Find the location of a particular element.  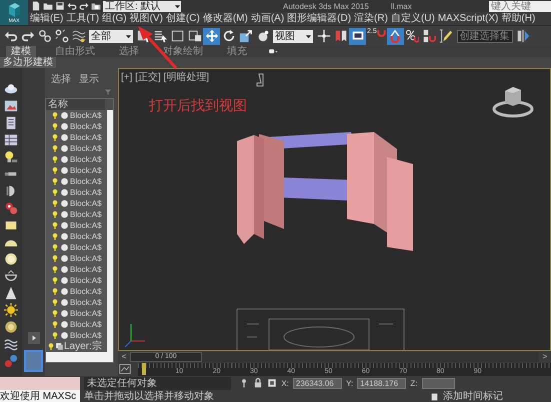

curve-editor-icon is located at coordinates (125, 369).